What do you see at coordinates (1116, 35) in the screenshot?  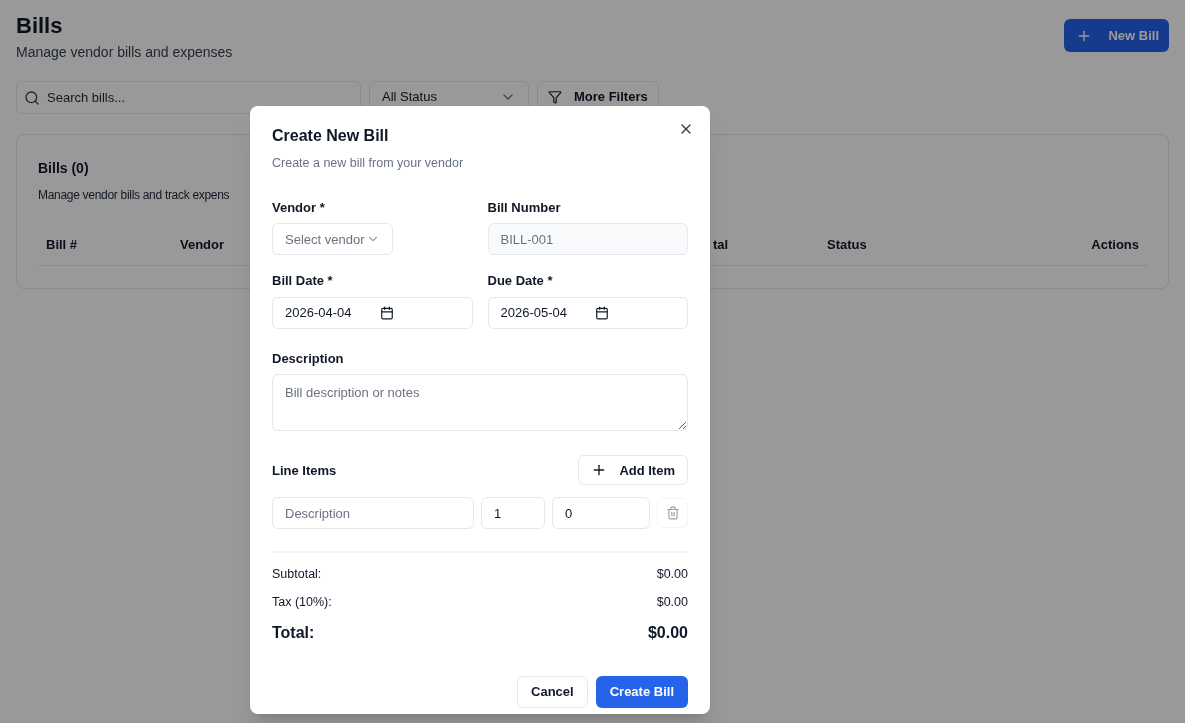 I see `new-bill-button: New Bill` at bounding box center [1116, 35].